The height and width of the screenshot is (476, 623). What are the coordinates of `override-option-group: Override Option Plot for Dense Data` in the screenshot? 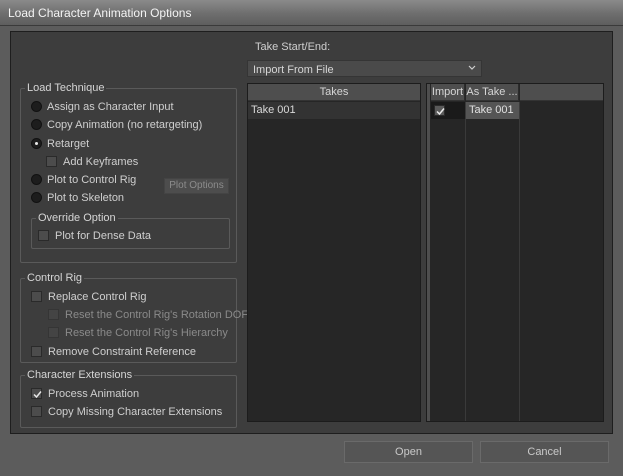 It's located at (130, 230).